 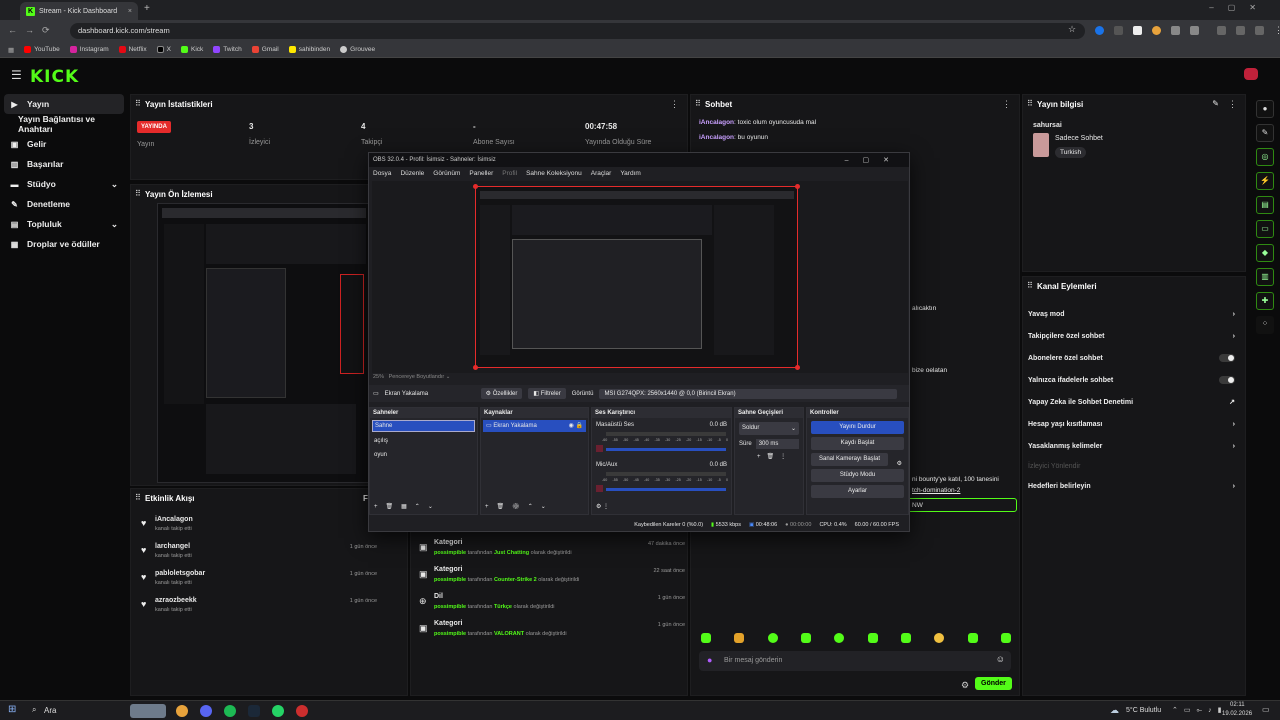 What do you see at coordinates (1194, 30) in the screenshot?
I see `puzzle-icon` at bounding box center [1194, 30].